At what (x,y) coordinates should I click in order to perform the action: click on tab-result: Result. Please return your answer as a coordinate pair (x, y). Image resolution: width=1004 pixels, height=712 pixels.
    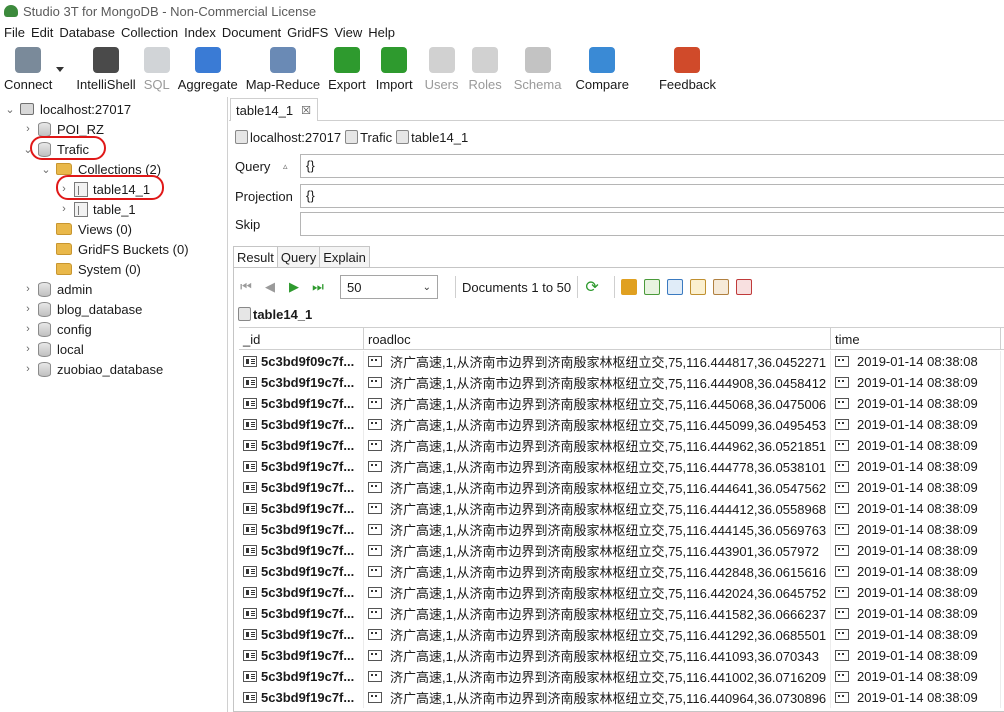
    Looking at the image, I should click on (255, 257).